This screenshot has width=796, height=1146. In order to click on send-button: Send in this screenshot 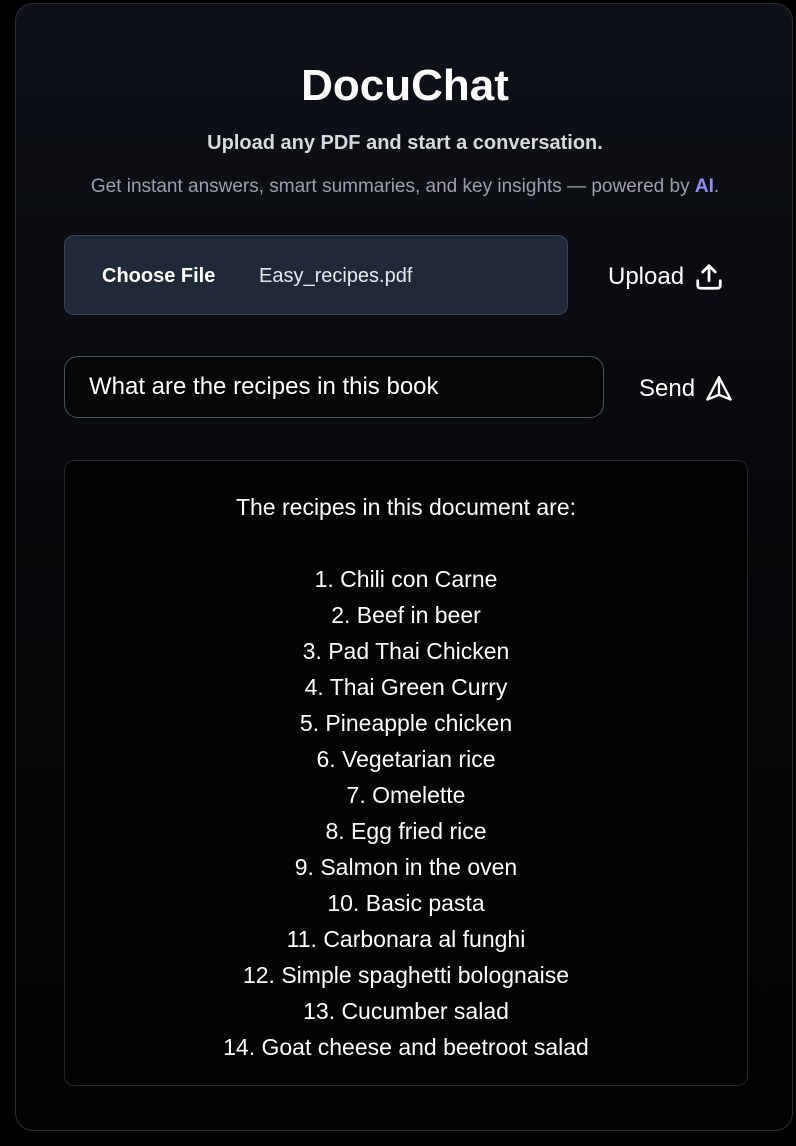, I will do `click(686, 389)`.